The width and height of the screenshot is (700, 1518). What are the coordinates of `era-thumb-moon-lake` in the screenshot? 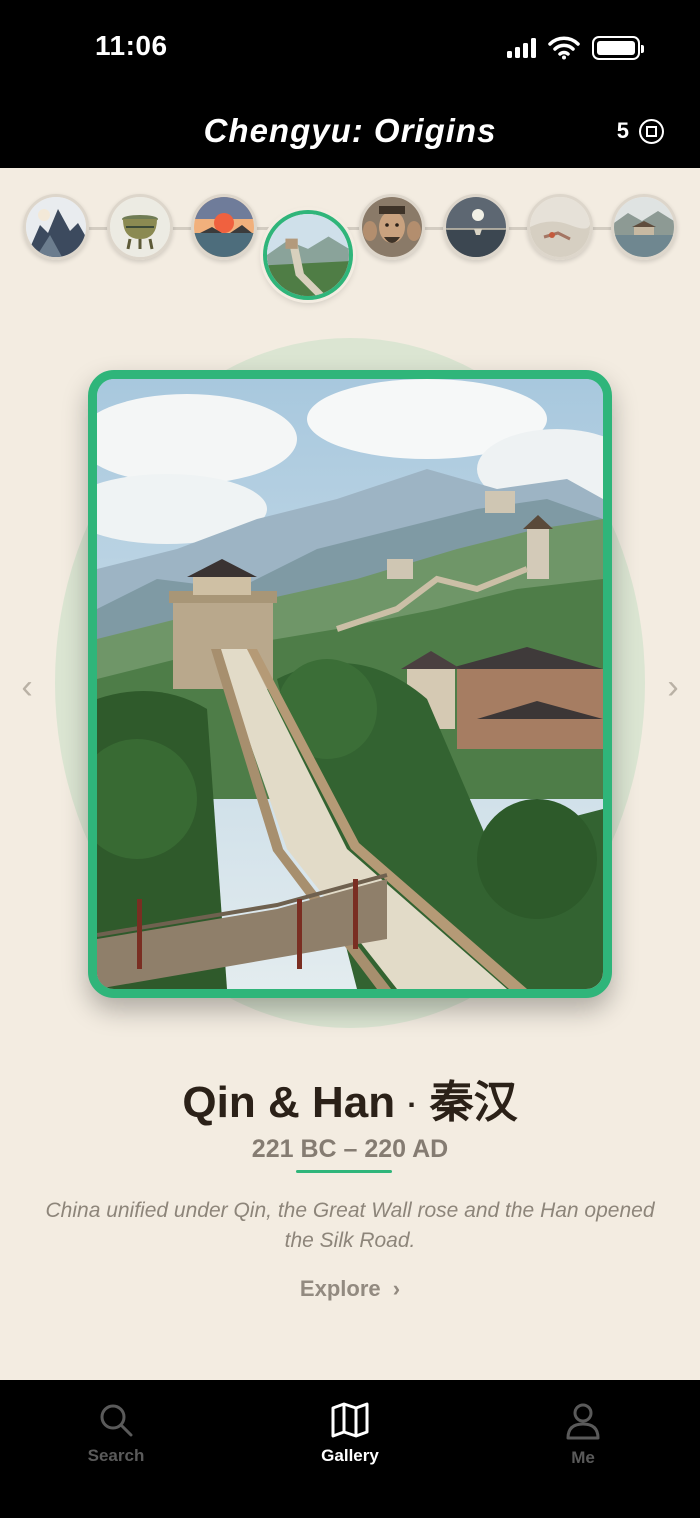 It's located at (476, 227).